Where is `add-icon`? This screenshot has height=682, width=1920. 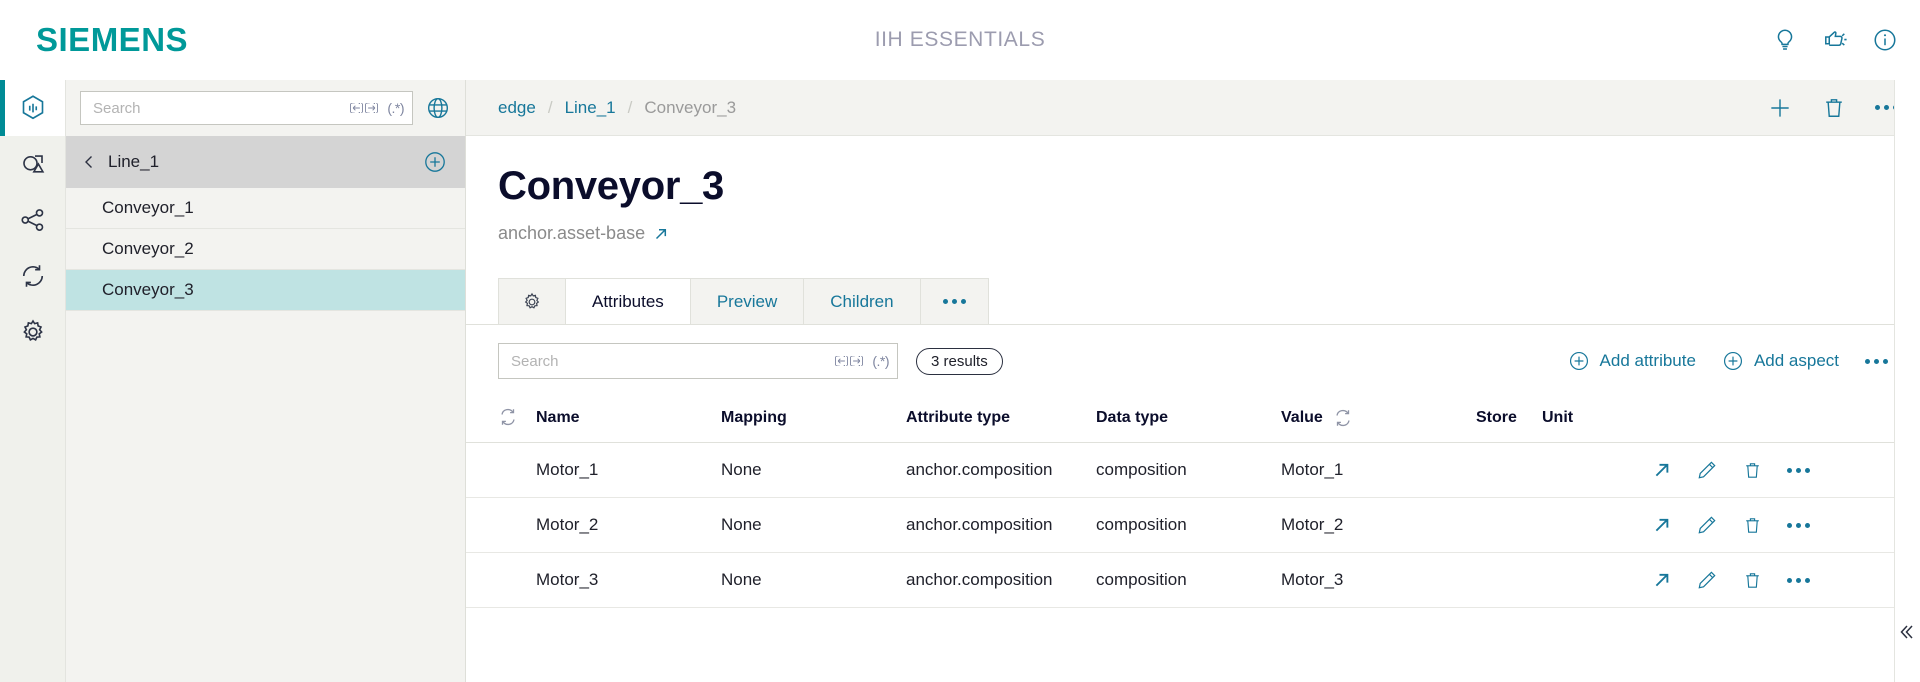
add-icon is located at coordinates (1780, 108).